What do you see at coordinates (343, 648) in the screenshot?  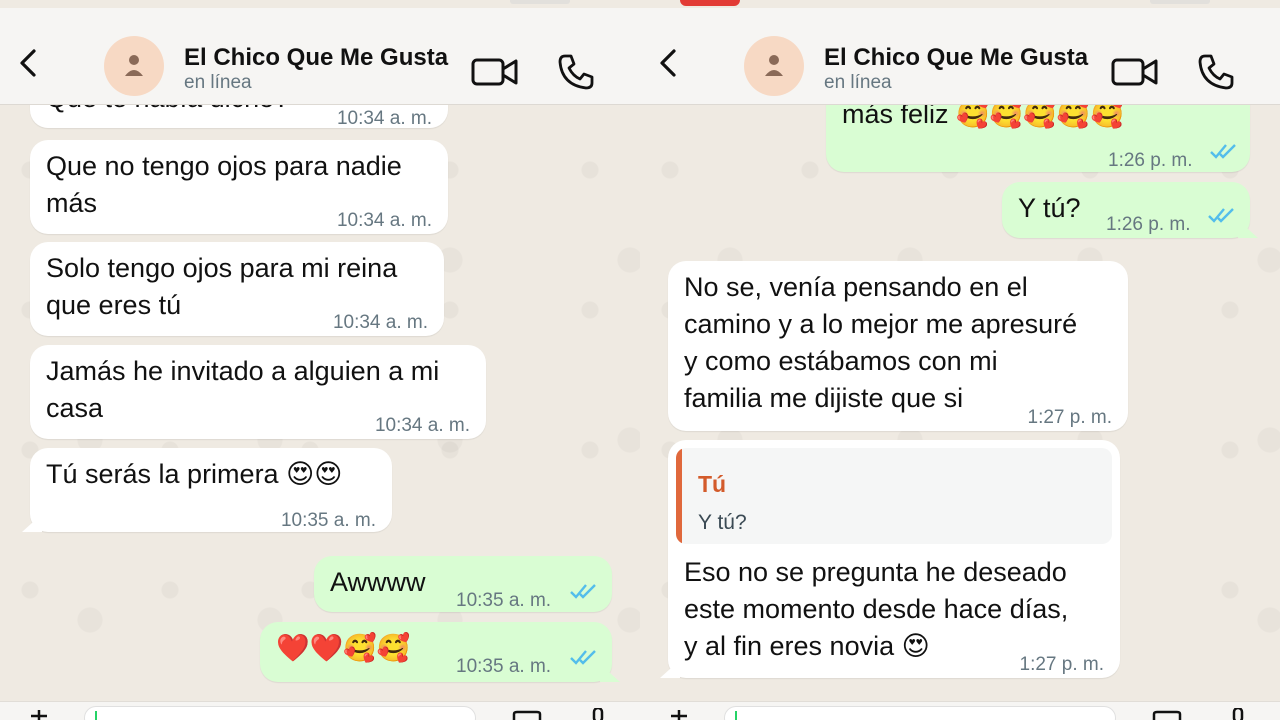 I see `message-text: ❤️❤️🥰🥰` at bounding box center [343, 648].